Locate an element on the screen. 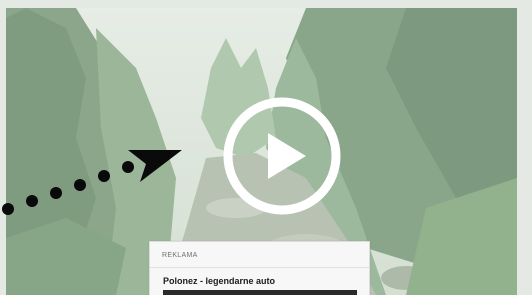  ad-divider is located at coordinates (259, 267).